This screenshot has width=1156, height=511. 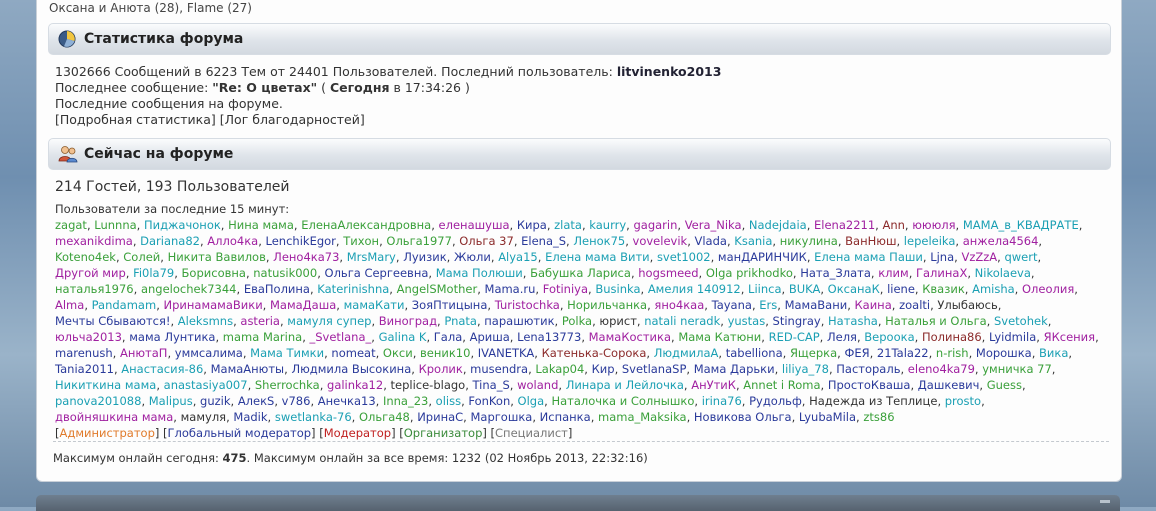 What do you see at coordinates (347, 401) in the screenshot?
I see `online-user-link: Анечка13` at bounding box center [347, 401].